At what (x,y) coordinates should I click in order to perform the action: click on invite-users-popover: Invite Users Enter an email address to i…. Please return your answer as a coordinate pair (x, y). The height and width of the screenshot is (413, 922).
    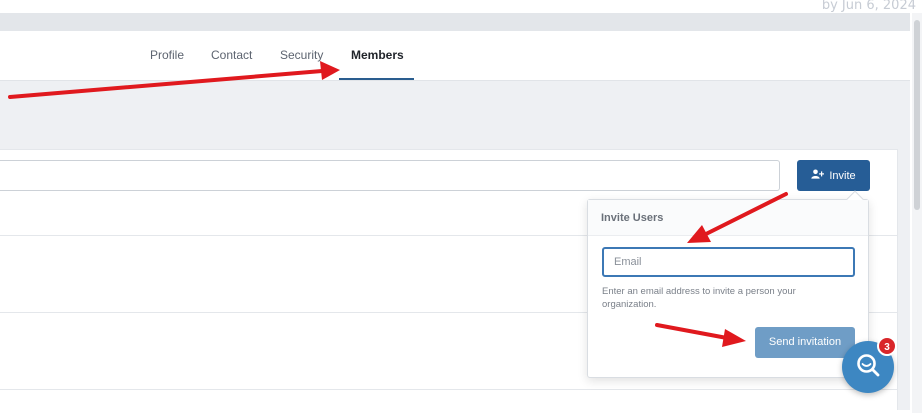
    Looking at the image, I should click on (728, 284).